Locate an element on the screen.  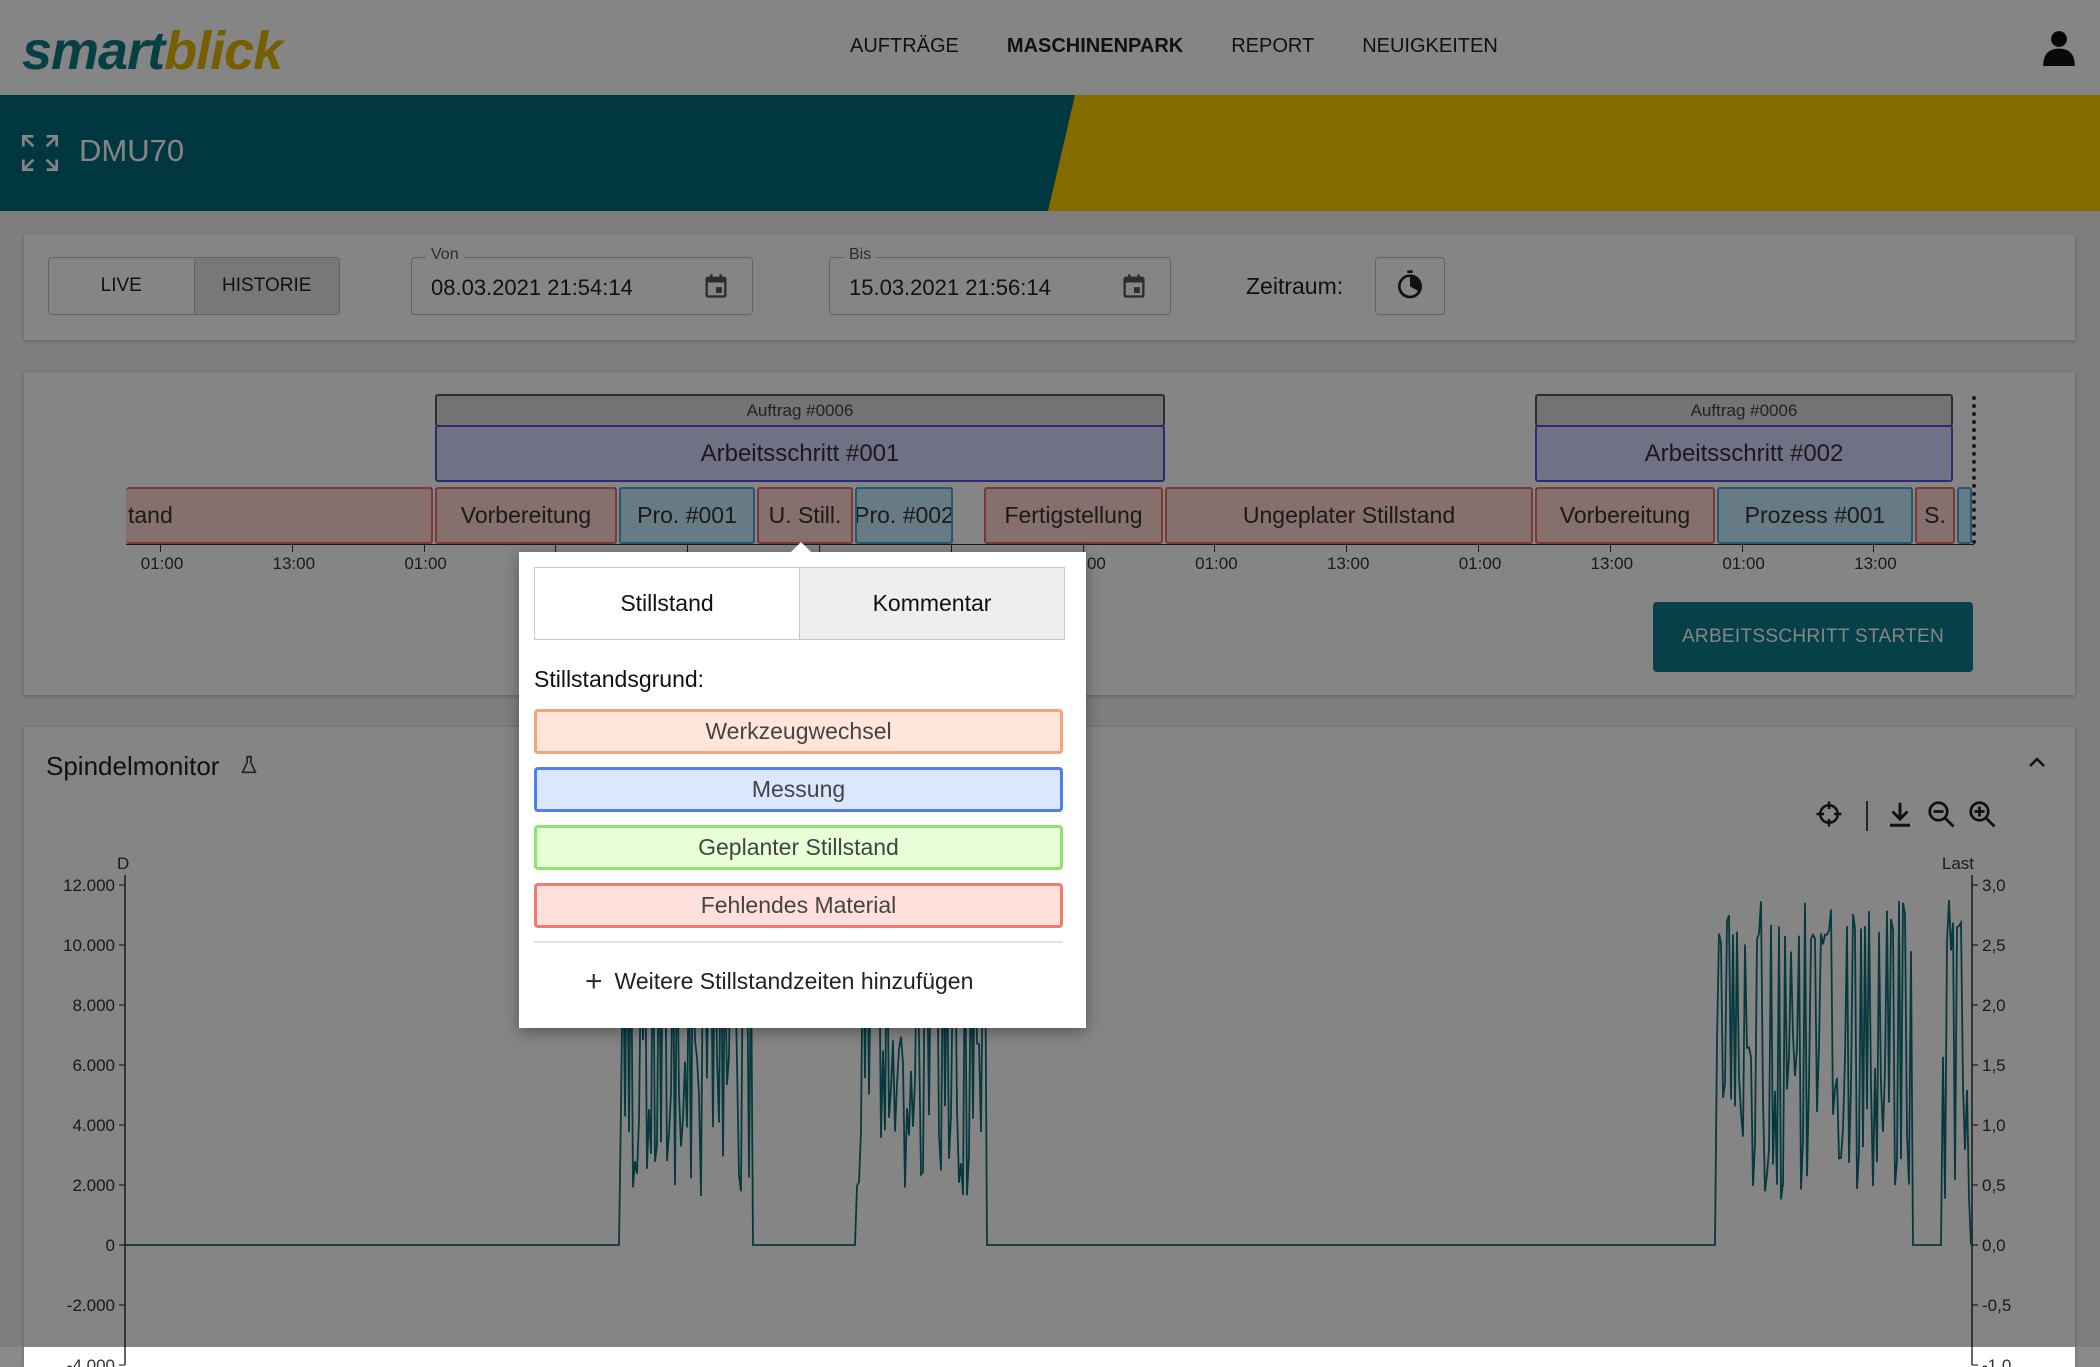
downtime-reason-label: Stillstandsgrund: is located at coordinates (619, 679).